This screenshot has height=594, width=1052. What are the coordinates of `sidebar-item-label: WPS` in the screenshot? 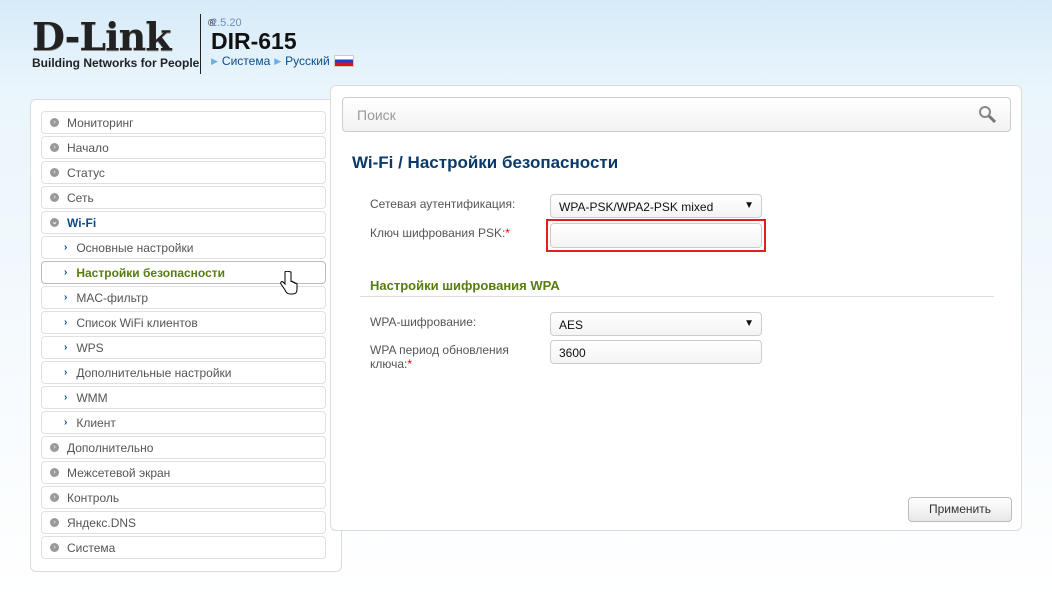 It's located at (90, 347).